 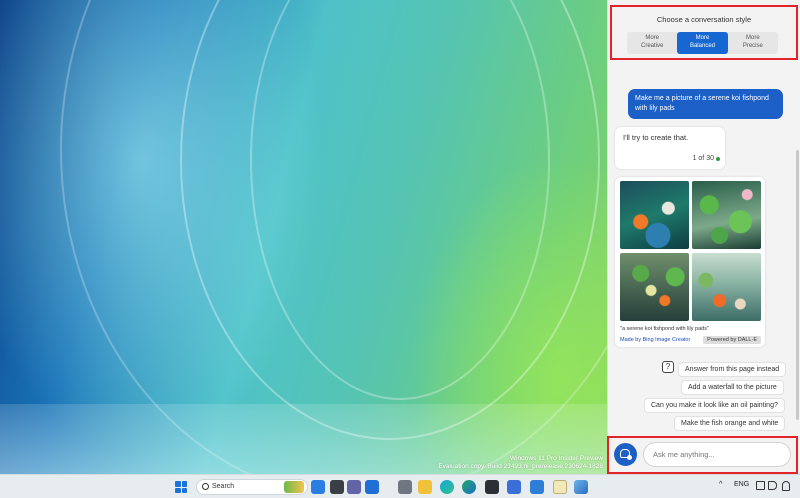 What do you see at coordinates (670, 148) in the screenshot?
I see `bot-reply-card: I'll try to create that. 1 of 30` at bounding box center [670, 148].